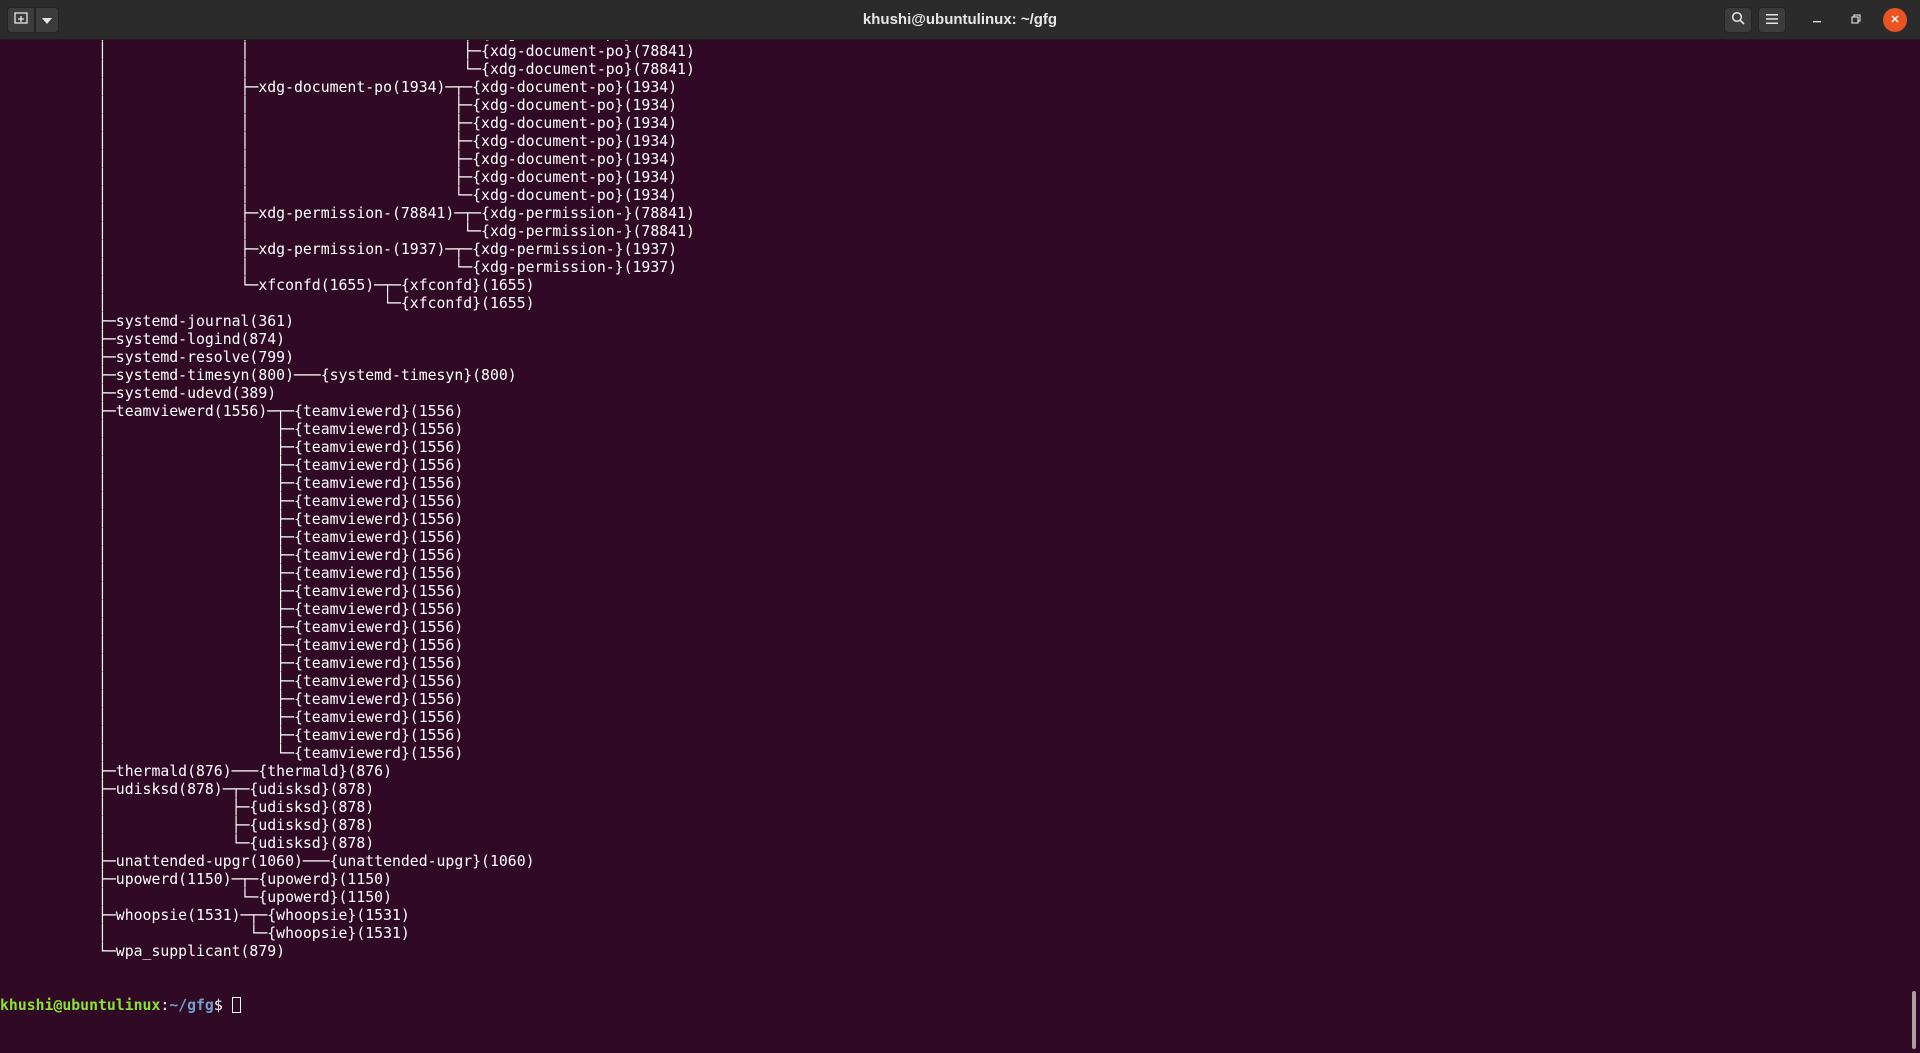  I want to click on minimize-button, so click(1817, 20).